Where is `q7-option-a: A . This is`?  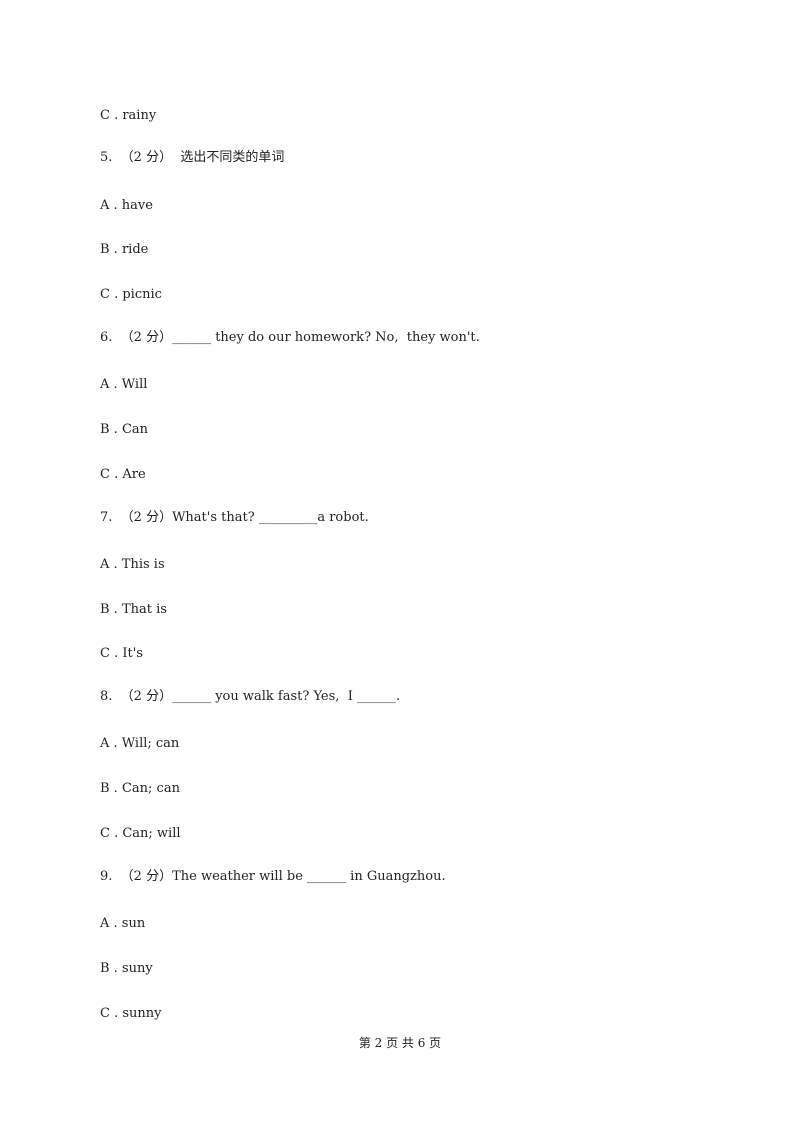 q7-option-a: A . This is is located at coordinates (132, 564).